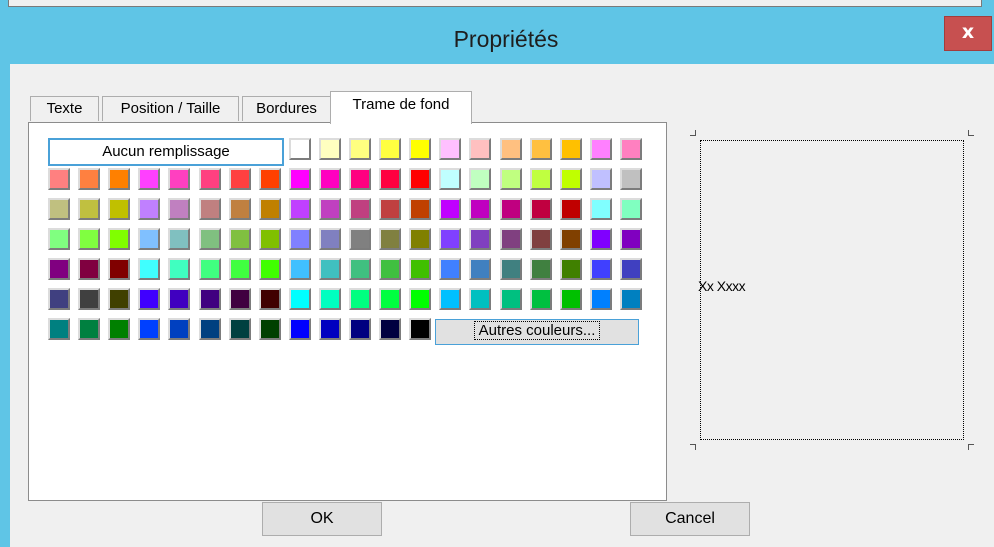 The image size is (994, 547). Describe the element at coordinates (968, 33) in the screenshot. I see `close-button: x` at that location.